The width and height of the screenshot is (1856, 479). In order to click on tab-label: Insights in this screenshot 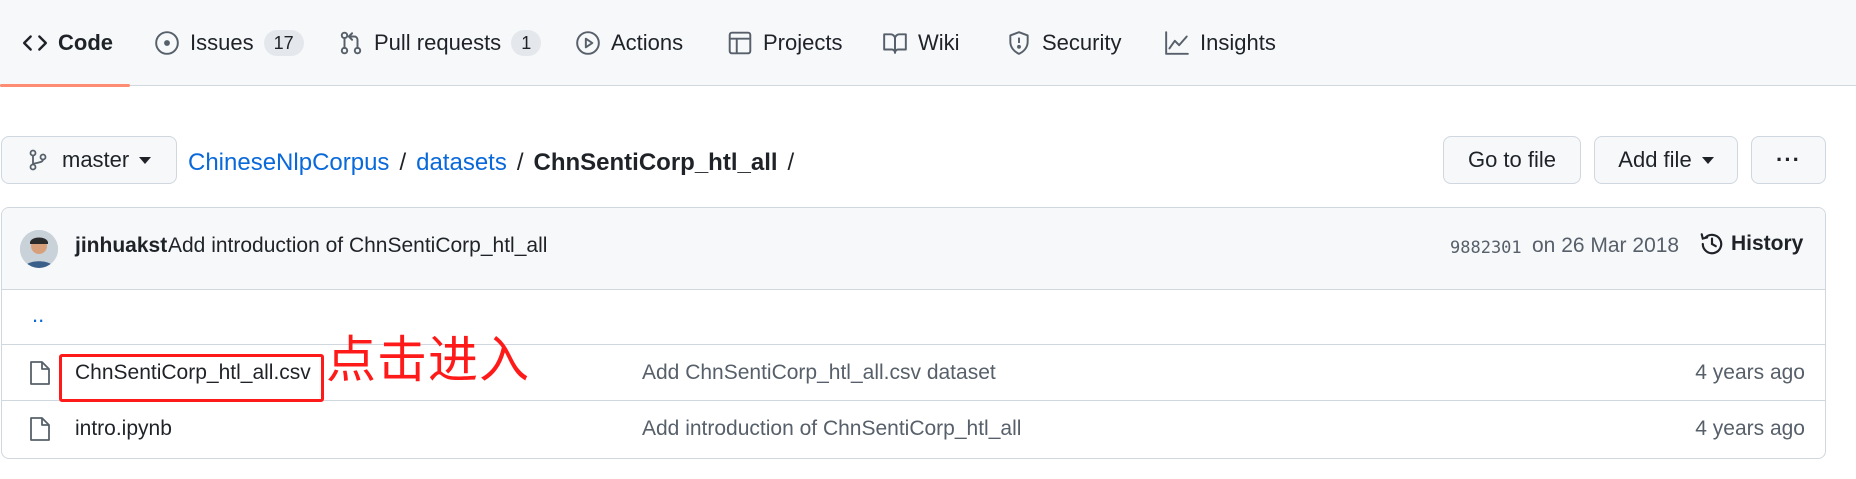, I will do `click(1238, 42)`.